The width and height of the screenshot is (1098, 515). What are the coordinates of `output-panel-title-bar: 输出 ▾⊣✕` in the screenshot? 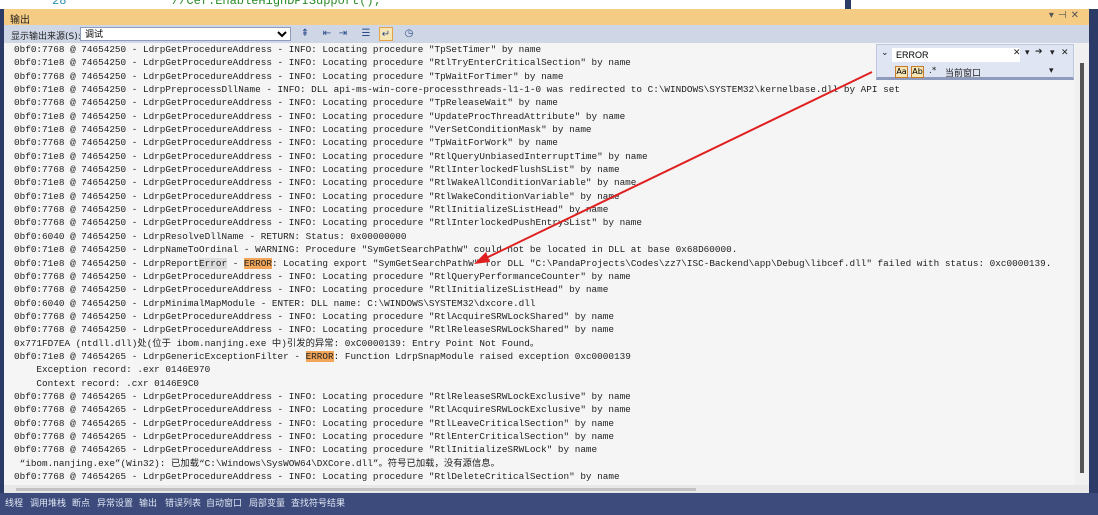 It's located at (546, 17).